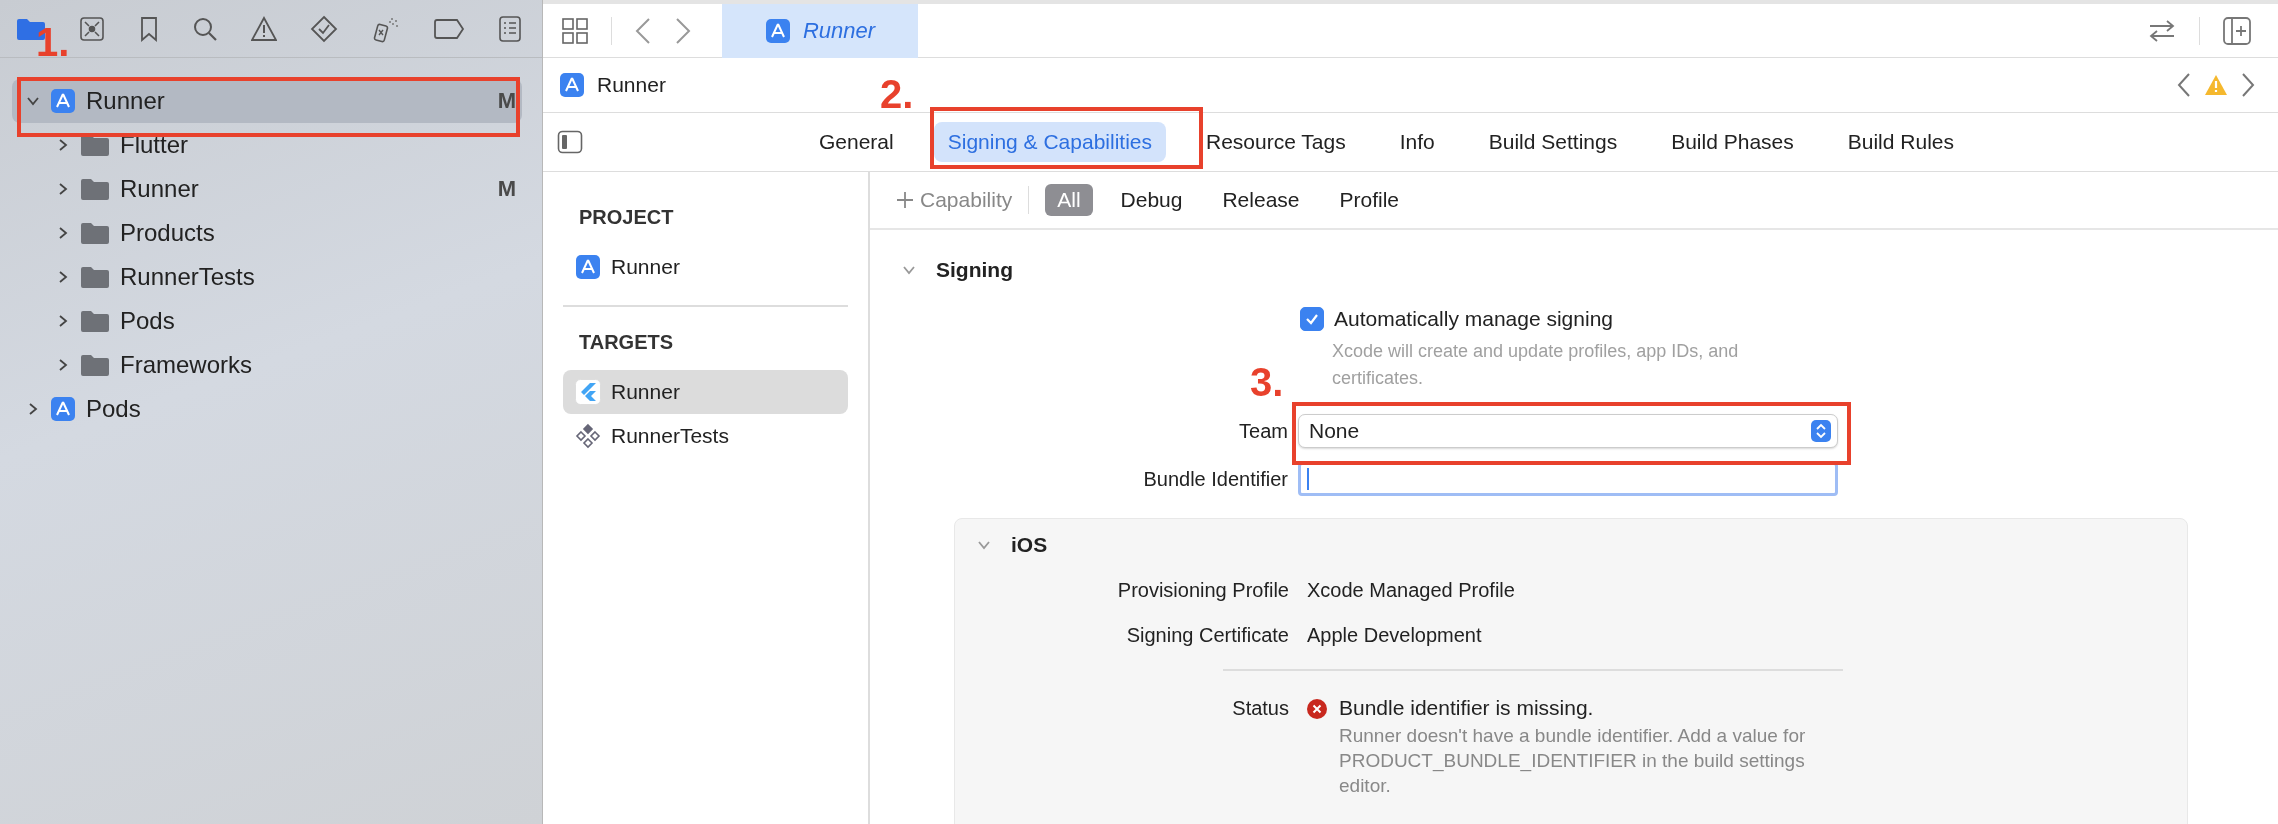 This screenshot has width=2278, height=824. What do you see at coordinates (1263, 431) in the screenshot?
I see `field-label: Team` at bounding box center [1263, 431].